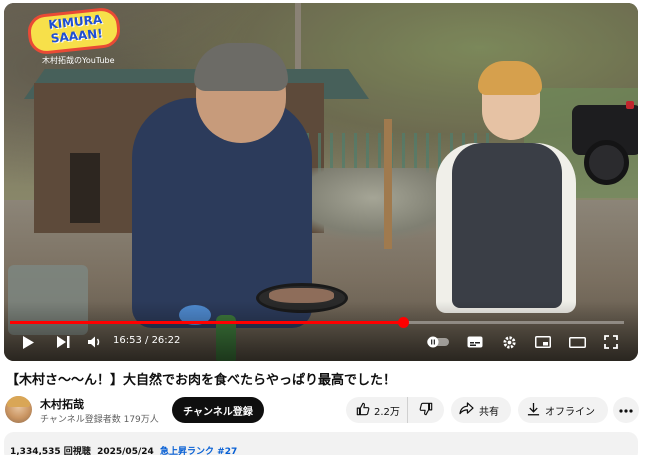  I want to click on channel-avatar, so click(18, 409).